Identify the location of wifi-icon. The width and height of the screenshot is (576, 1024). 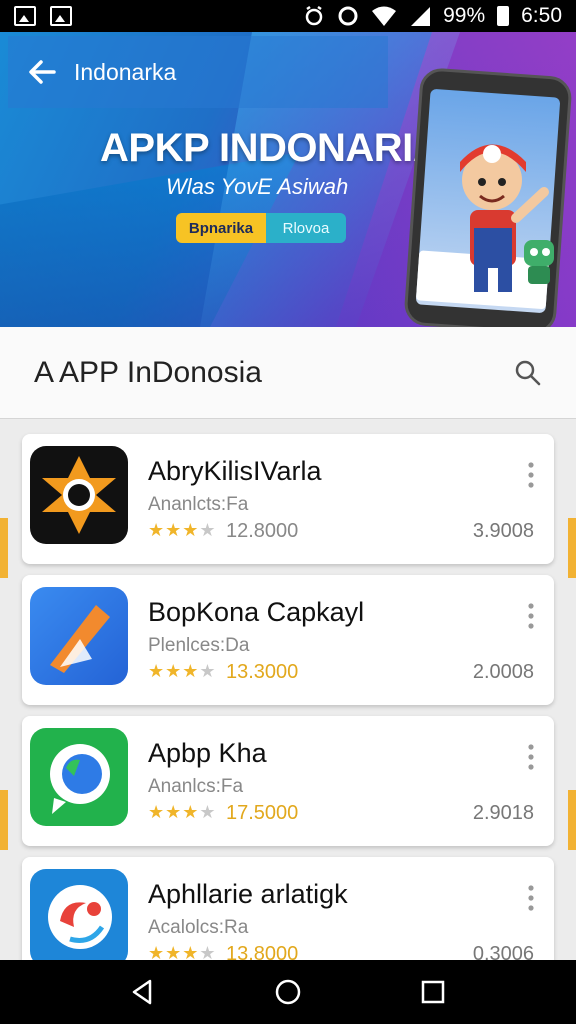
(384, 16).